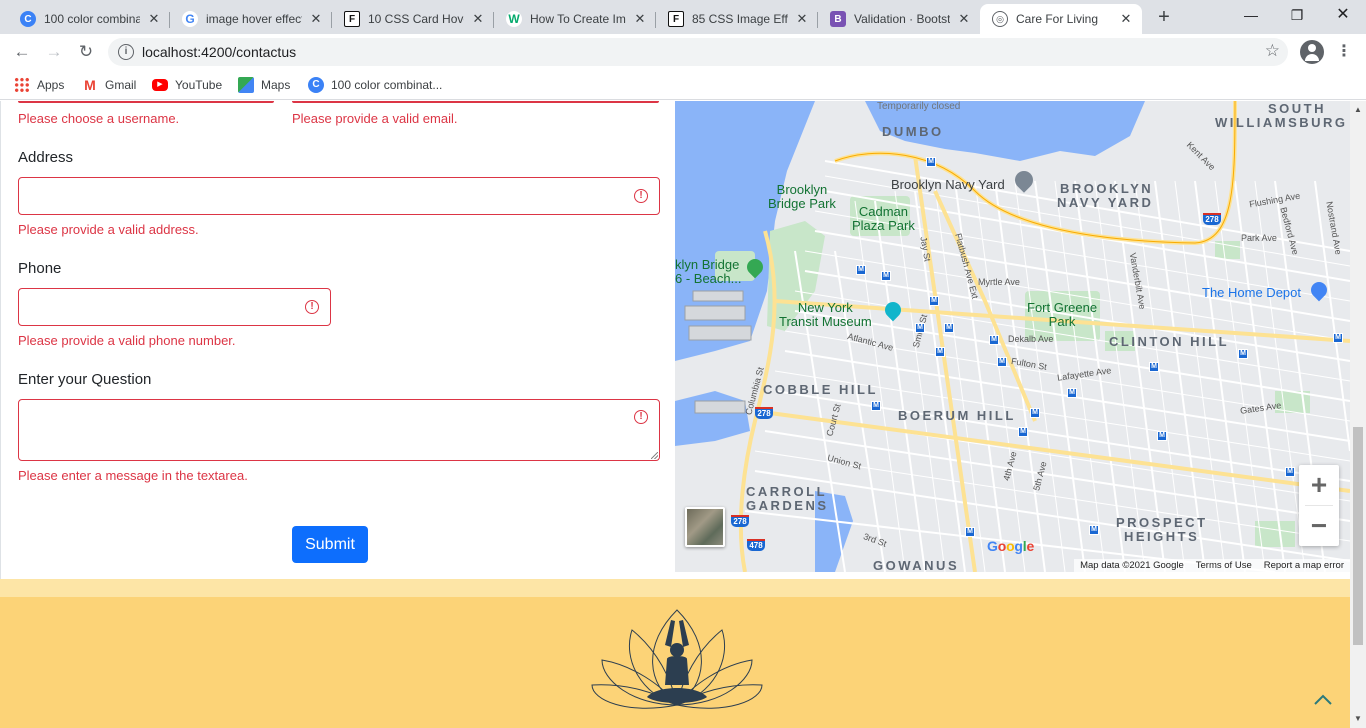 This screenshot has height=728, width=1366. I want to click on map-label-clinton-hill: CLINTON HILL, so click(1169, 341).